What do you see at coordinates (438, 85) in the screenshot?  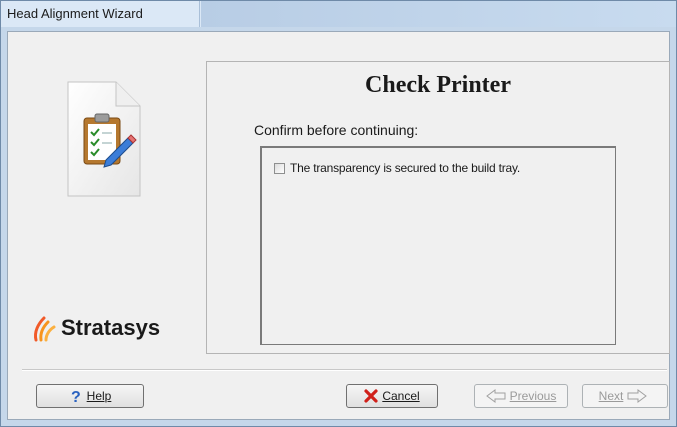 I see `page-title: Check Printer` at bounding box center [438, 85].